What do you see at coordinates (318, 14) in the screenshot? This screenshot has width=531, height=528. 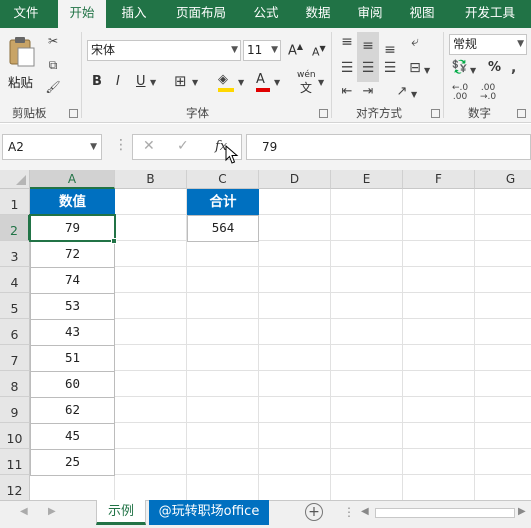 I see `tab-data: 数据` at bounding box center [318, 14].